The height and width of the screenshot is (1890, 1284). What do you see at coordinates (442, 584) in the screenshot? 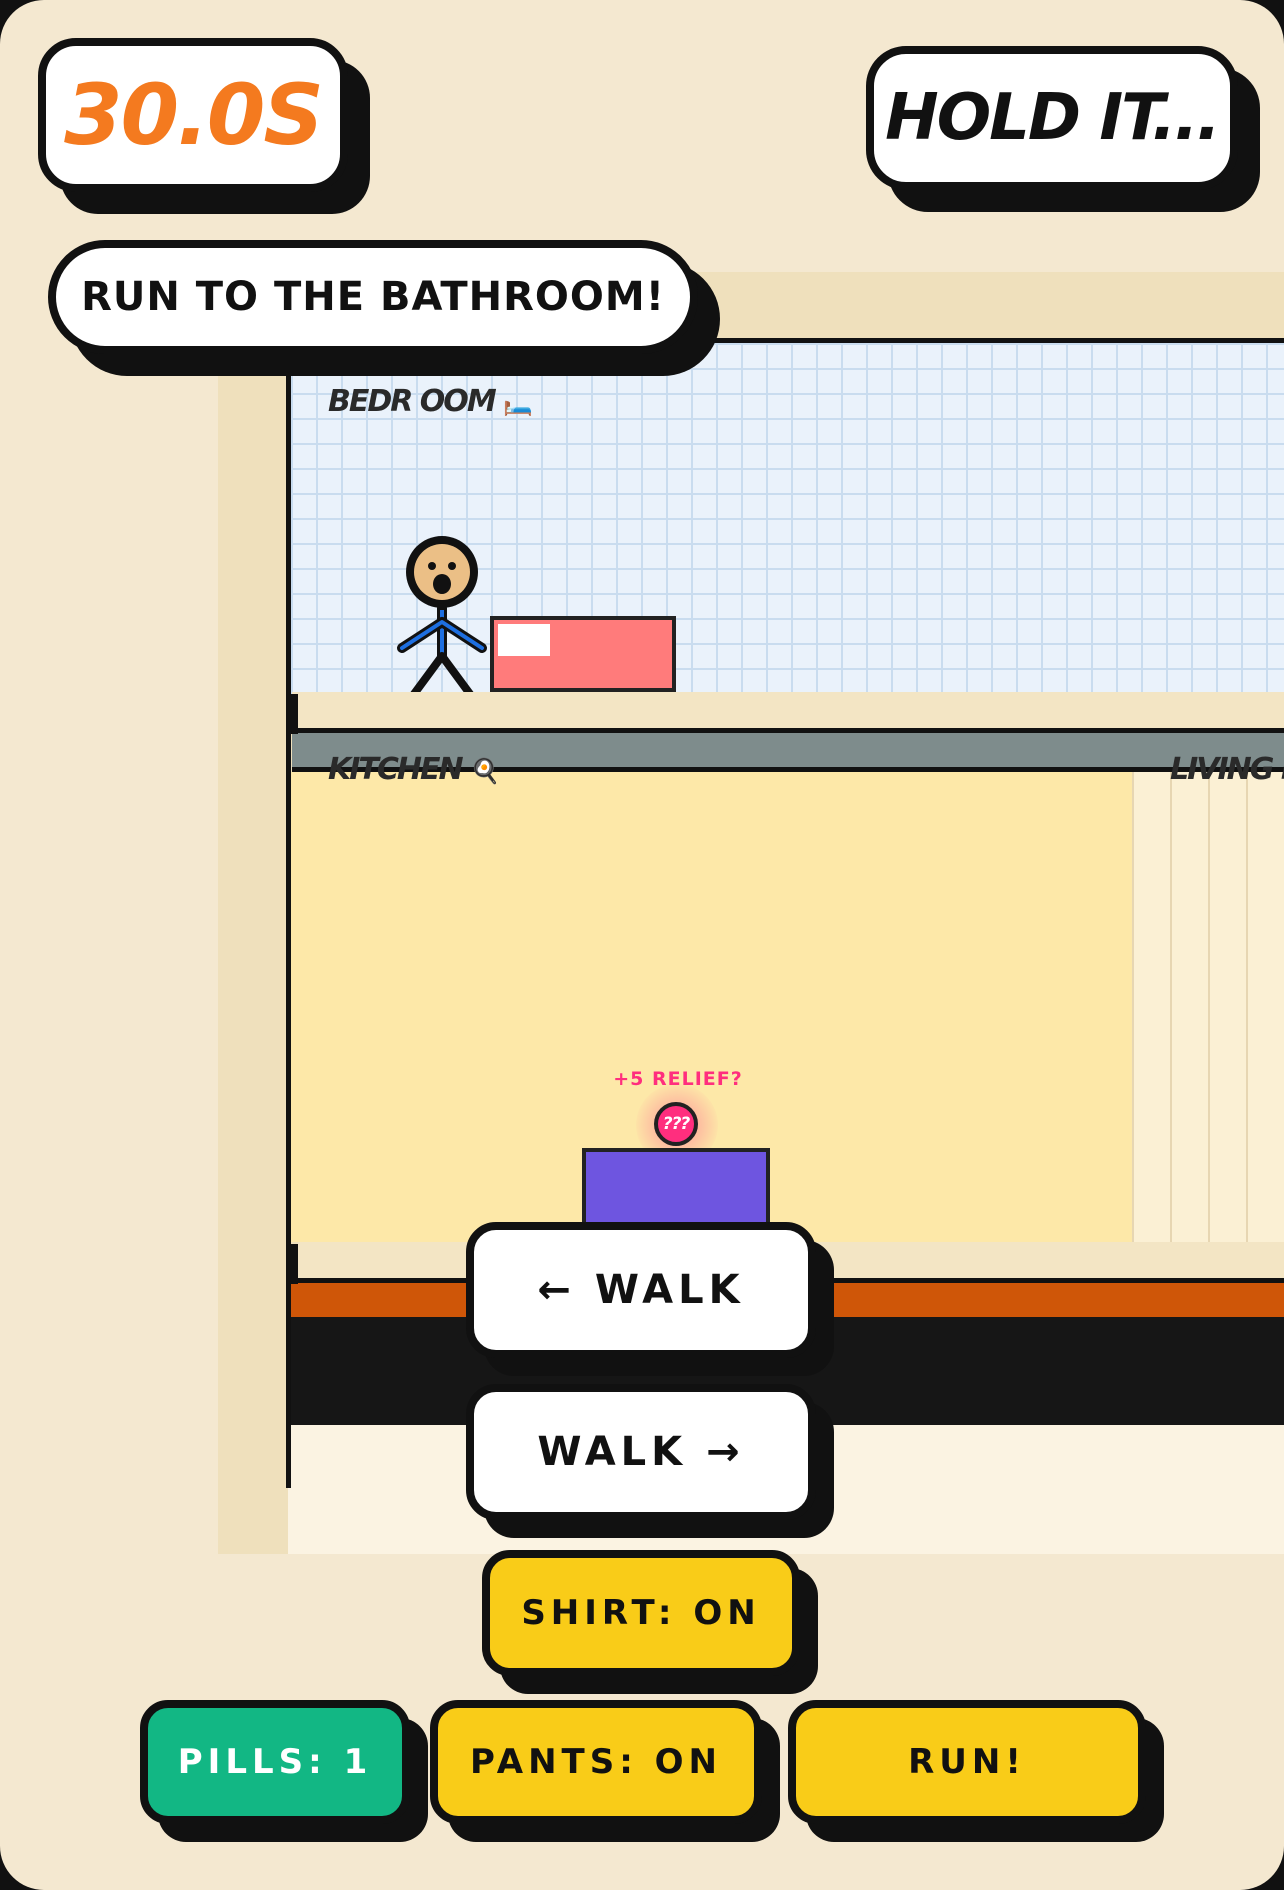
I see `player-mouth` at bounding box center [442, 584].